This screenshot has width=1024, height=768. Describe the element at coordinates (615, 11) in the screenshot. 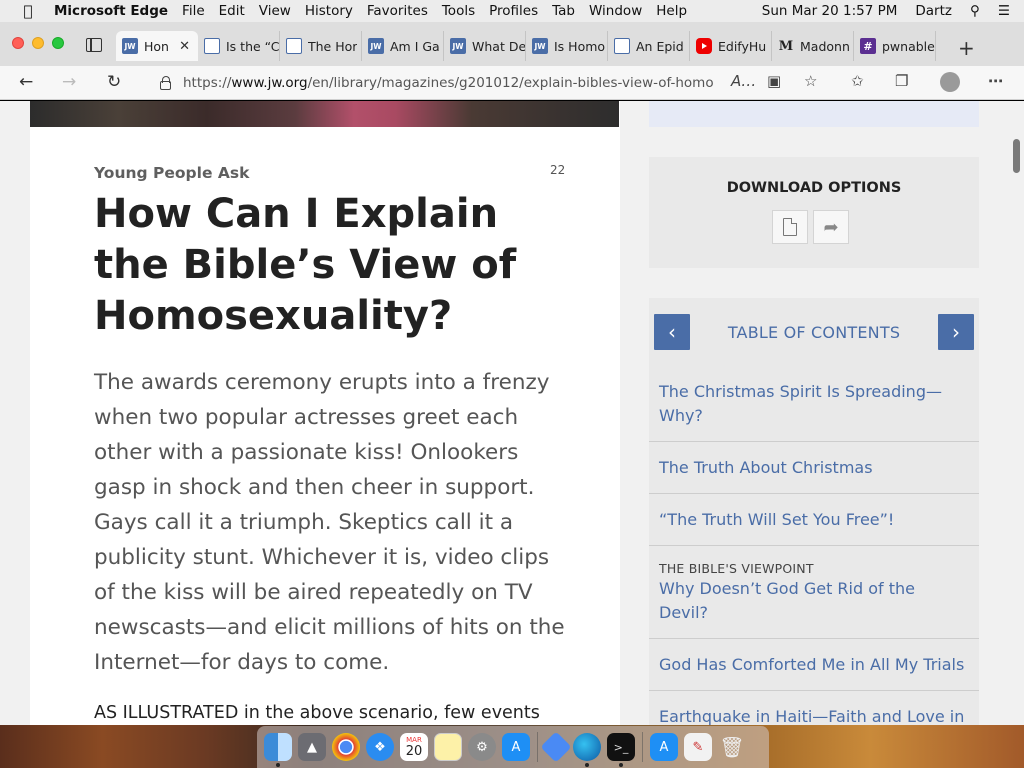

I see `menu-window: Window` at that location.